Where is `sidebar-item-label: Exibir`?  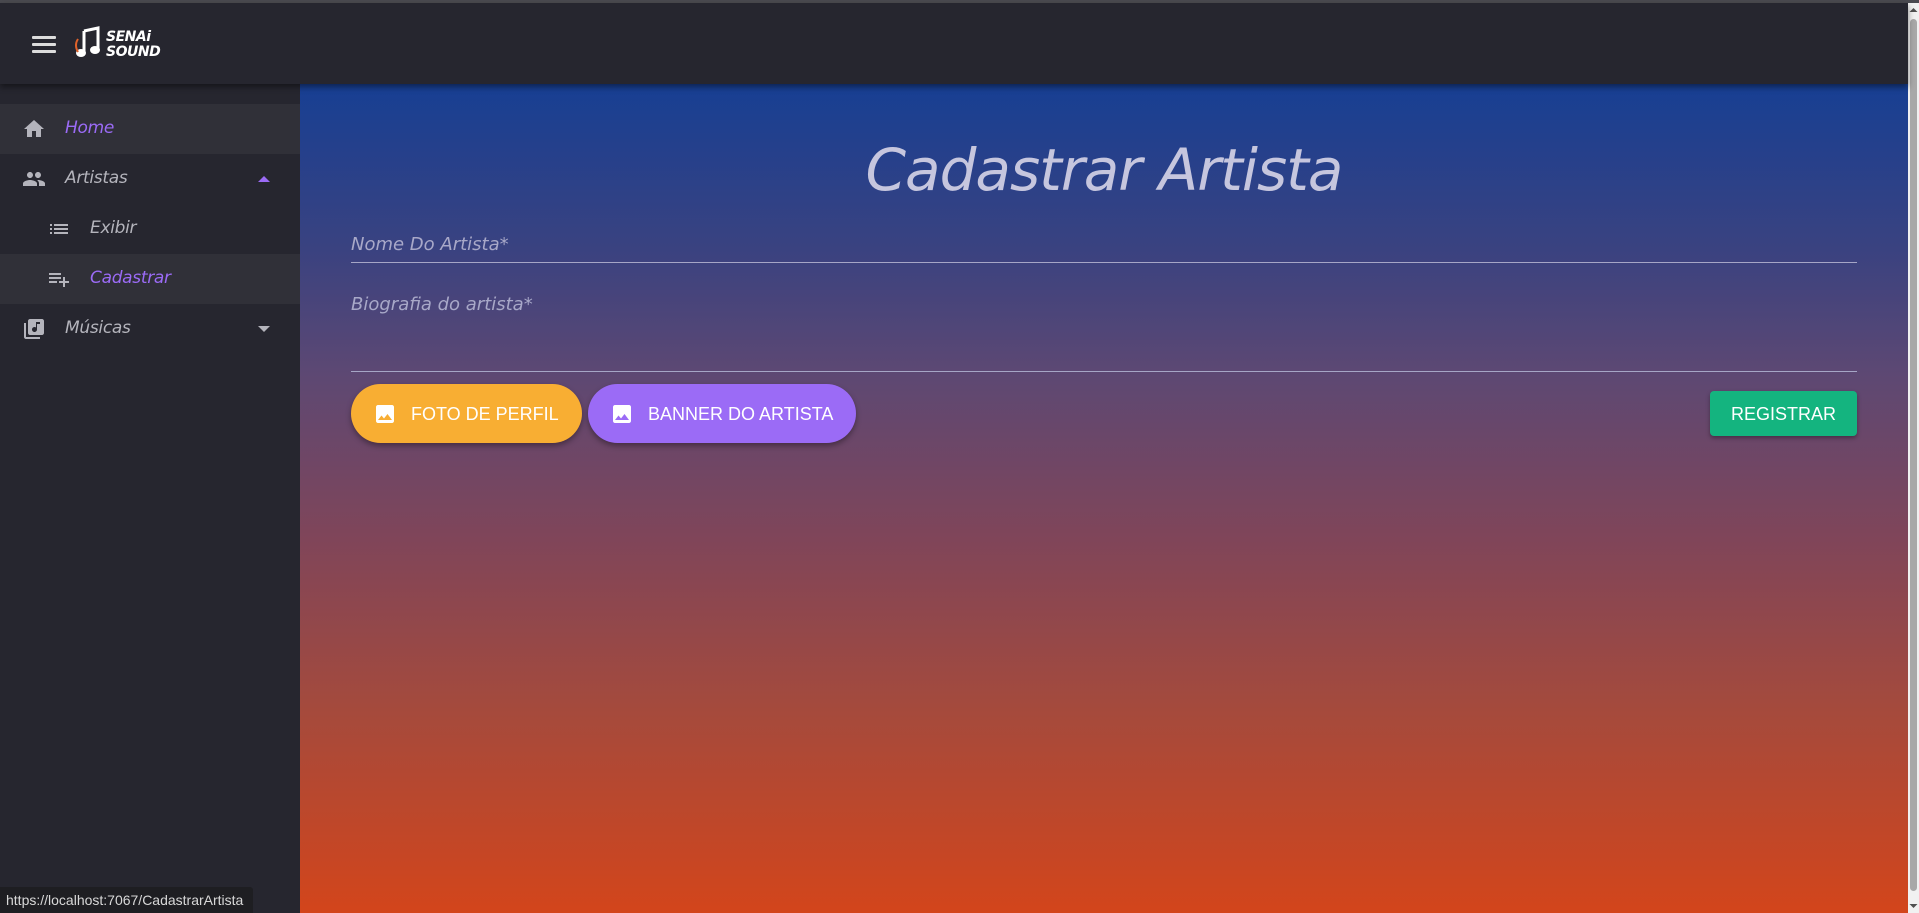
sidebar-item-label: Exibir is located at coordinates (113, 228).